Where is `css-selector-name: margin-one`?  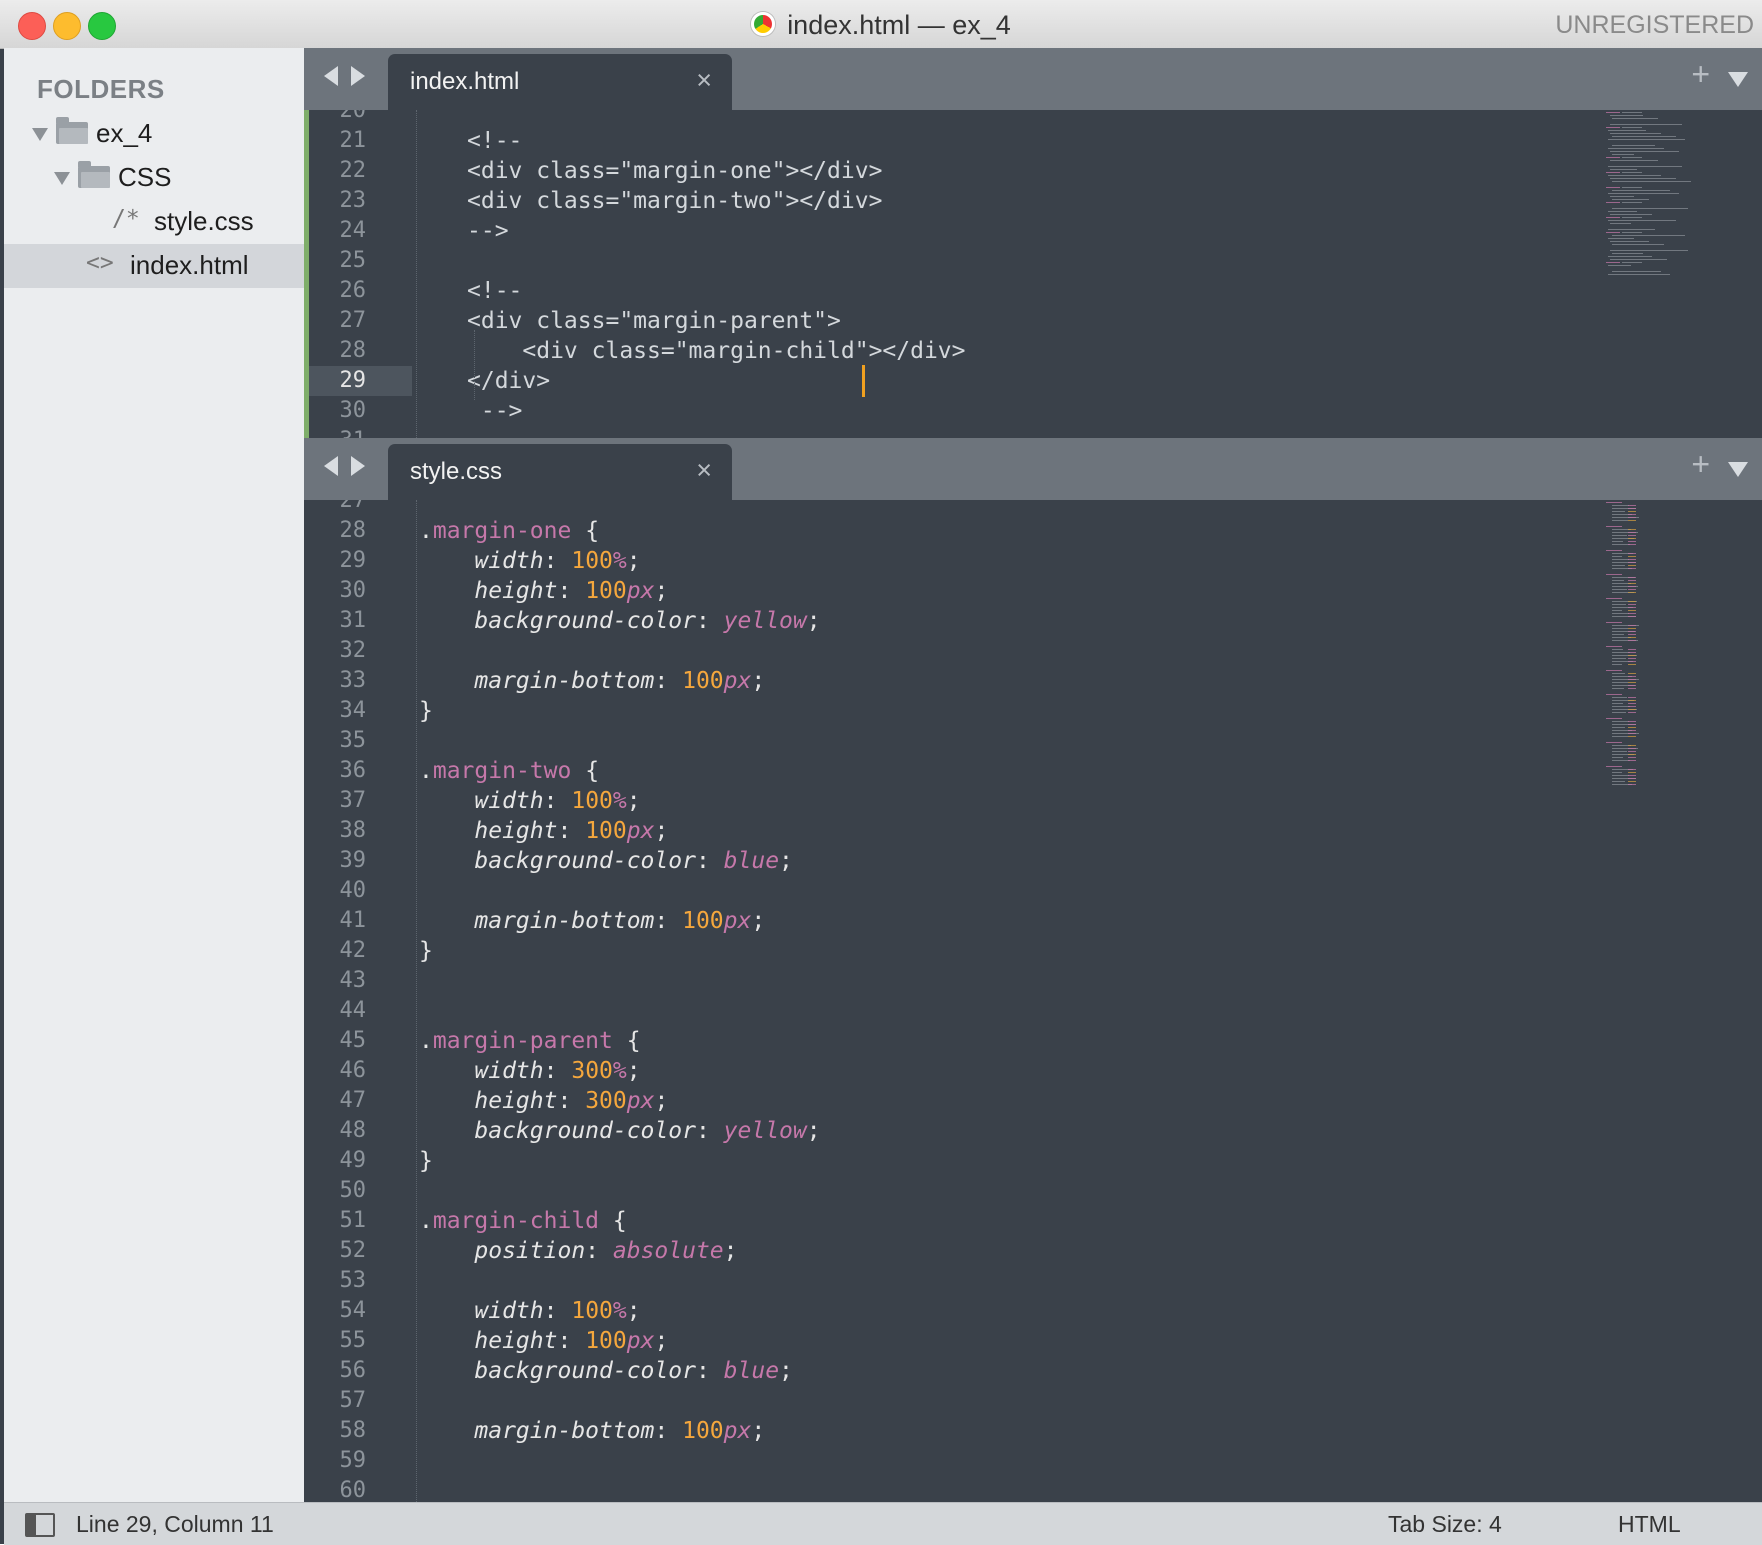 css-selector-name: margin-one is located at coordinates (502, 531).